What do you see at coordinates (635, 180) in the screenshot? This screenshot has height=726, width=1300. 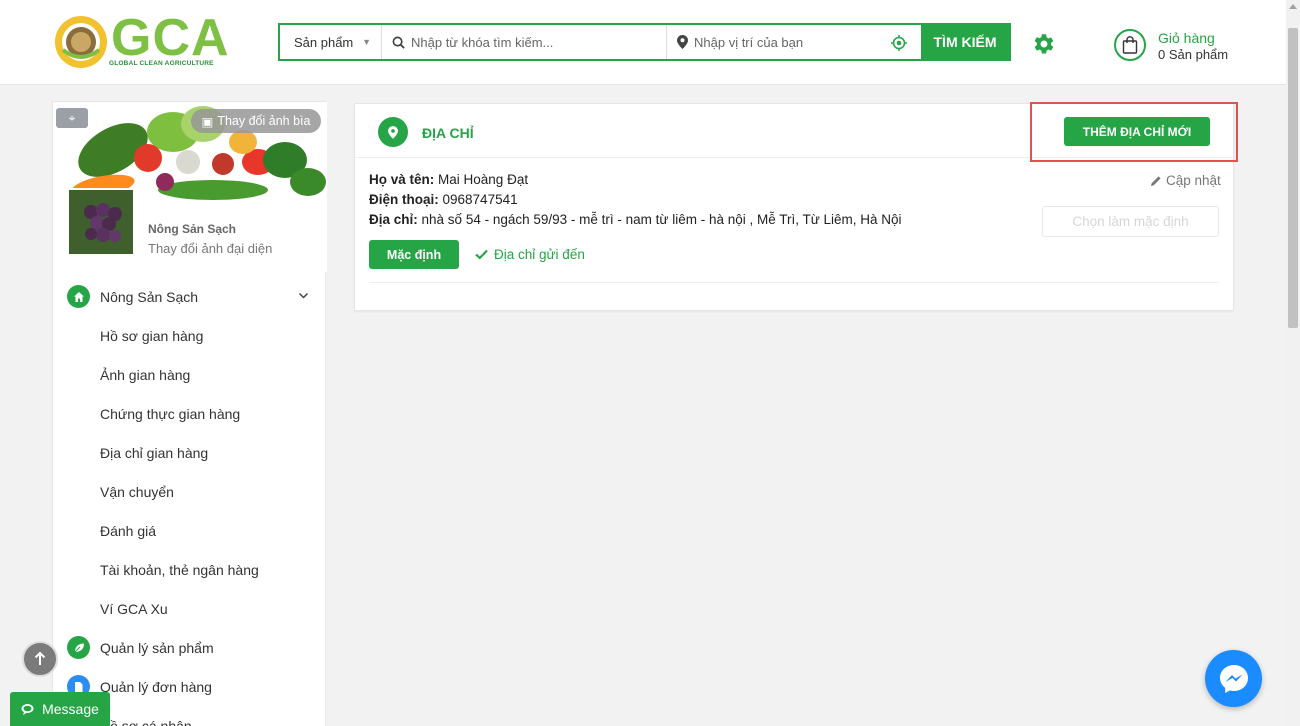 I see `recipient-name-row: Họ và tên: Mai Hoàng Đạt` at bounding box center [635, 180].